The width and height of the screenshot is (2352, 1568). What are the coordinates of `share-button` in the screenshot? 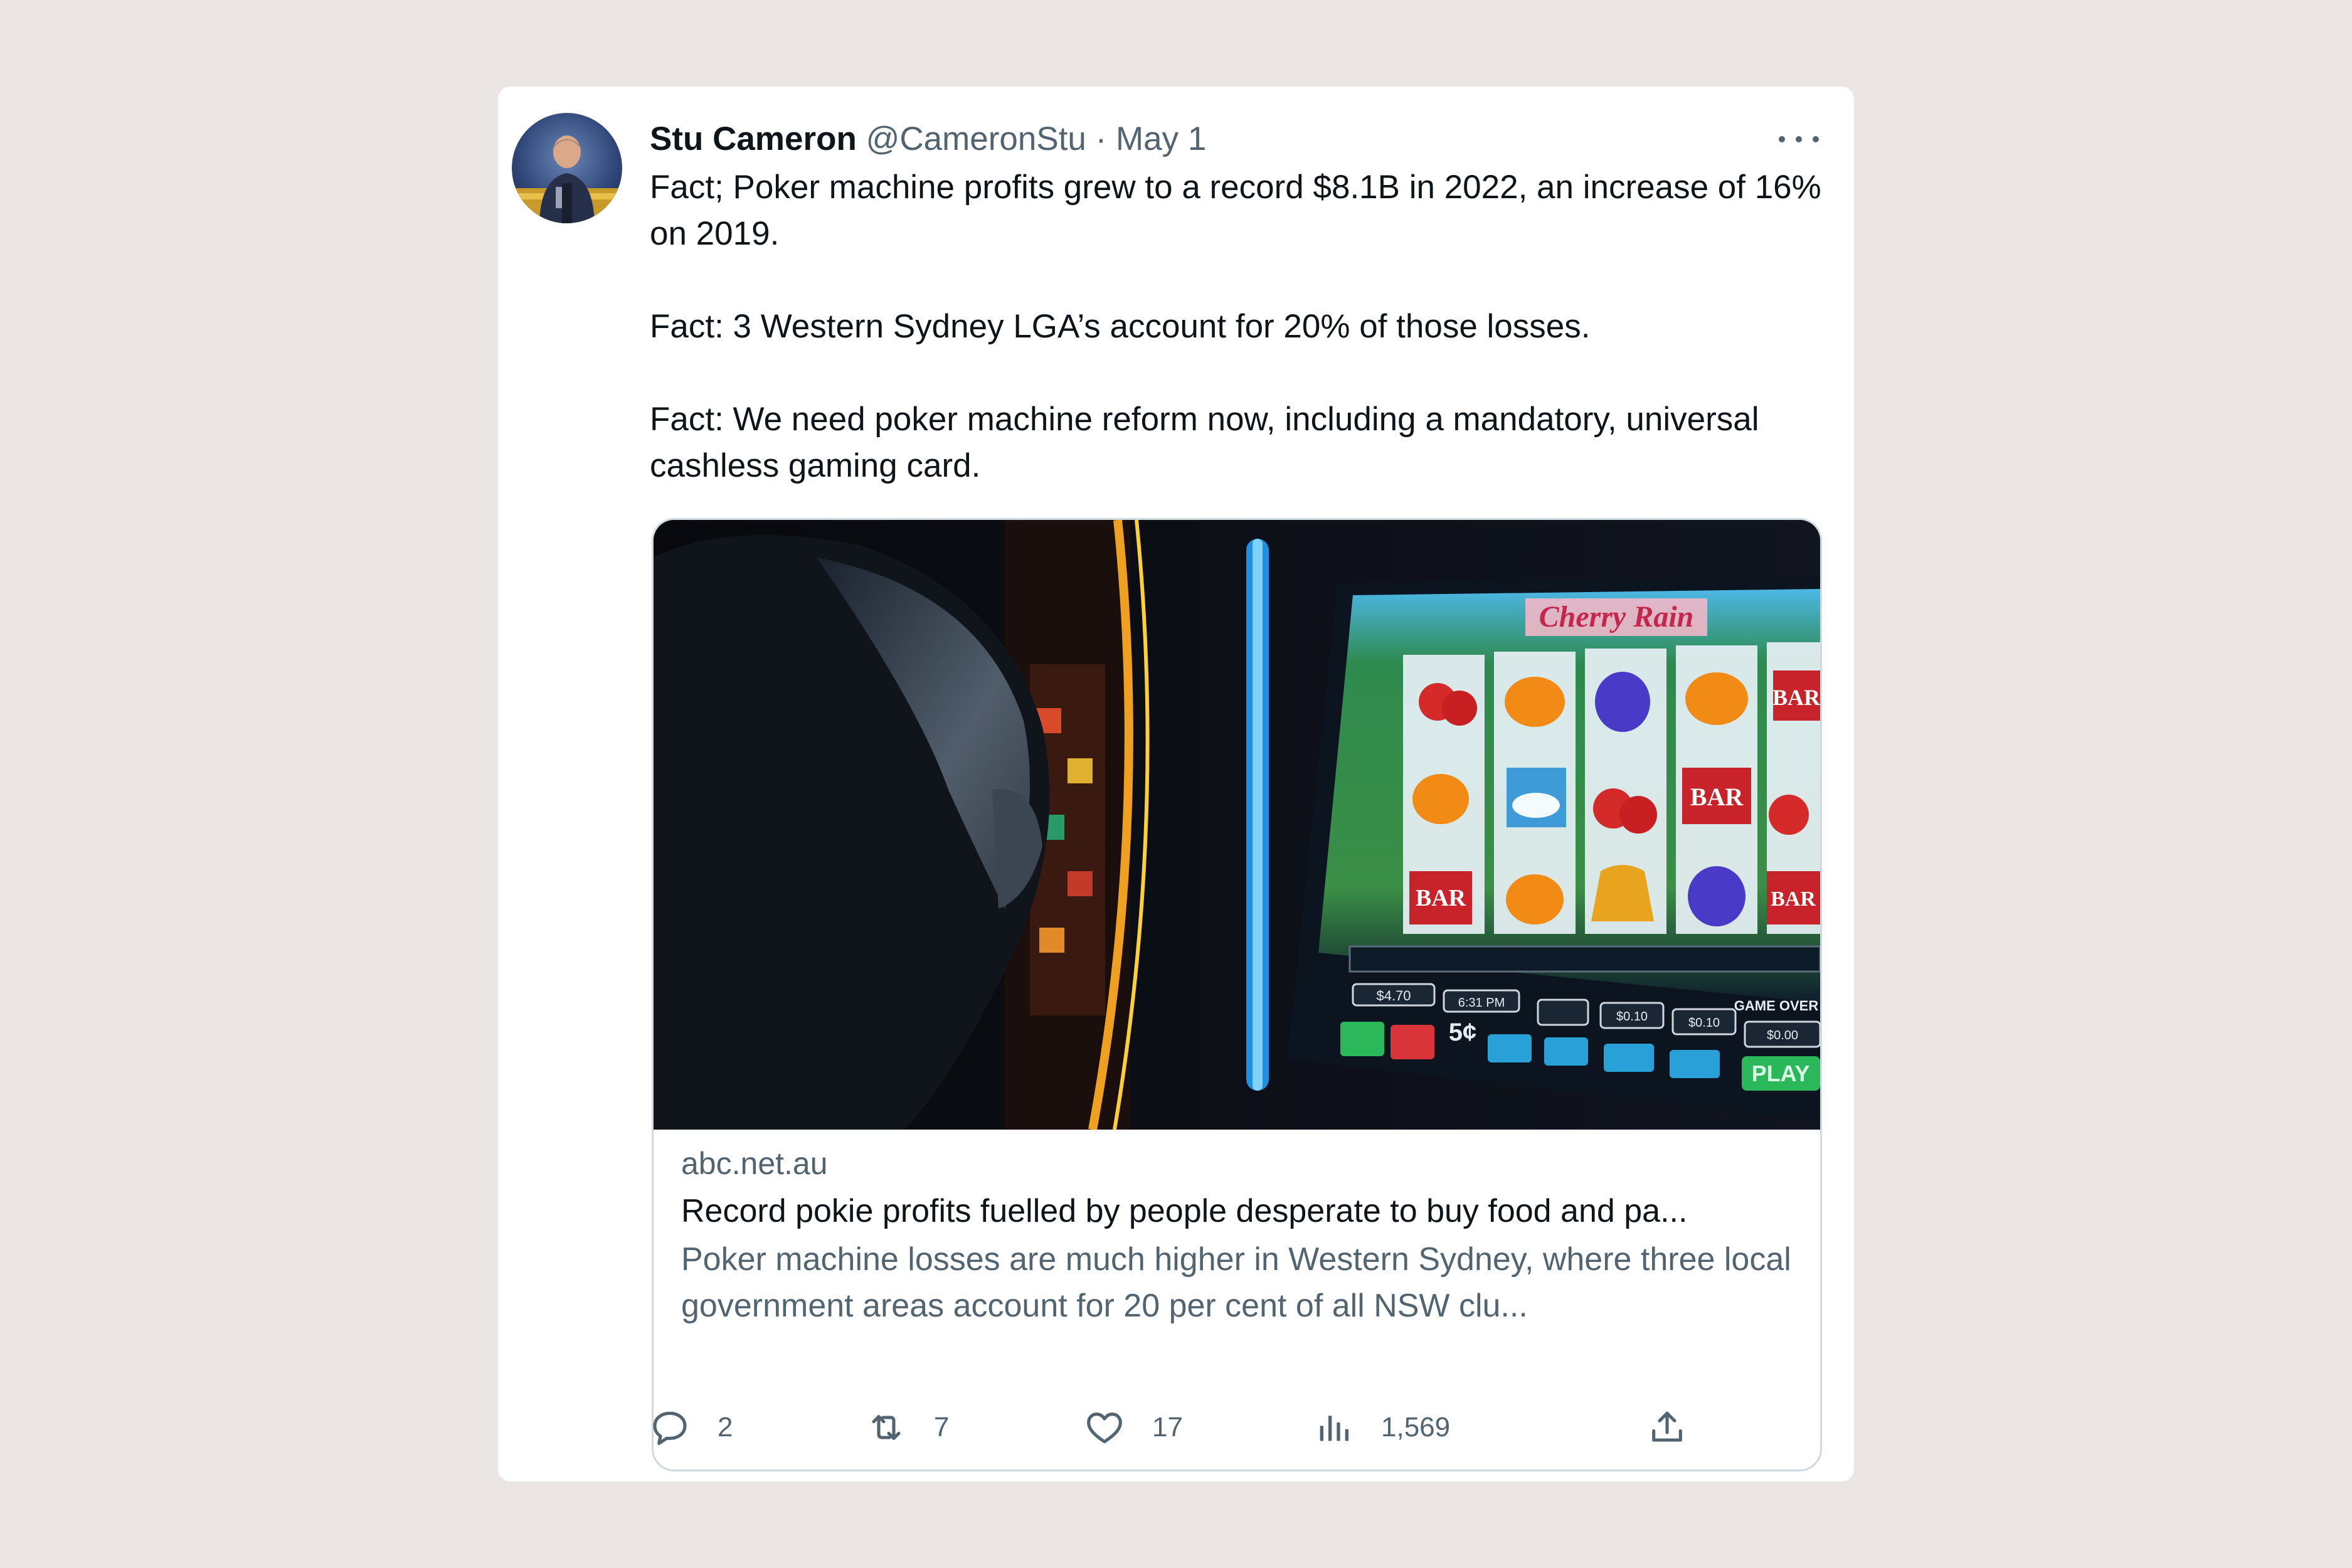 It's located at (1667, 1427).